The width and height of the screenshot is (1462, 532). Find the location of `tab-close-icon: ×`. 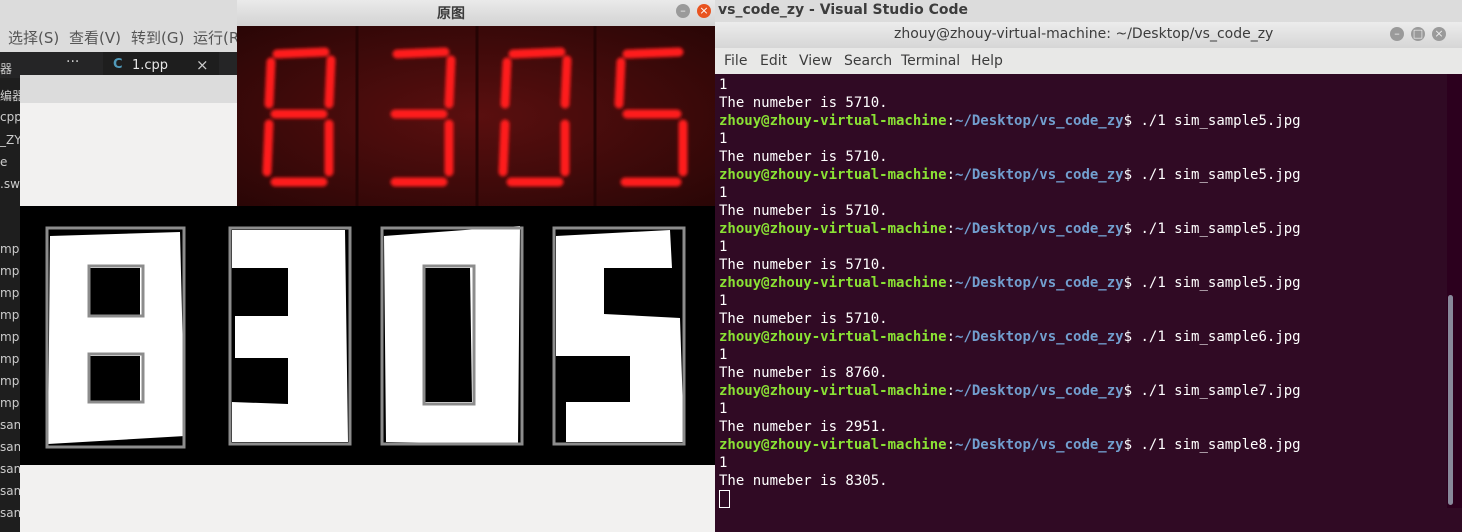

tab-close-icon: × is located at coordinates (202, 65).